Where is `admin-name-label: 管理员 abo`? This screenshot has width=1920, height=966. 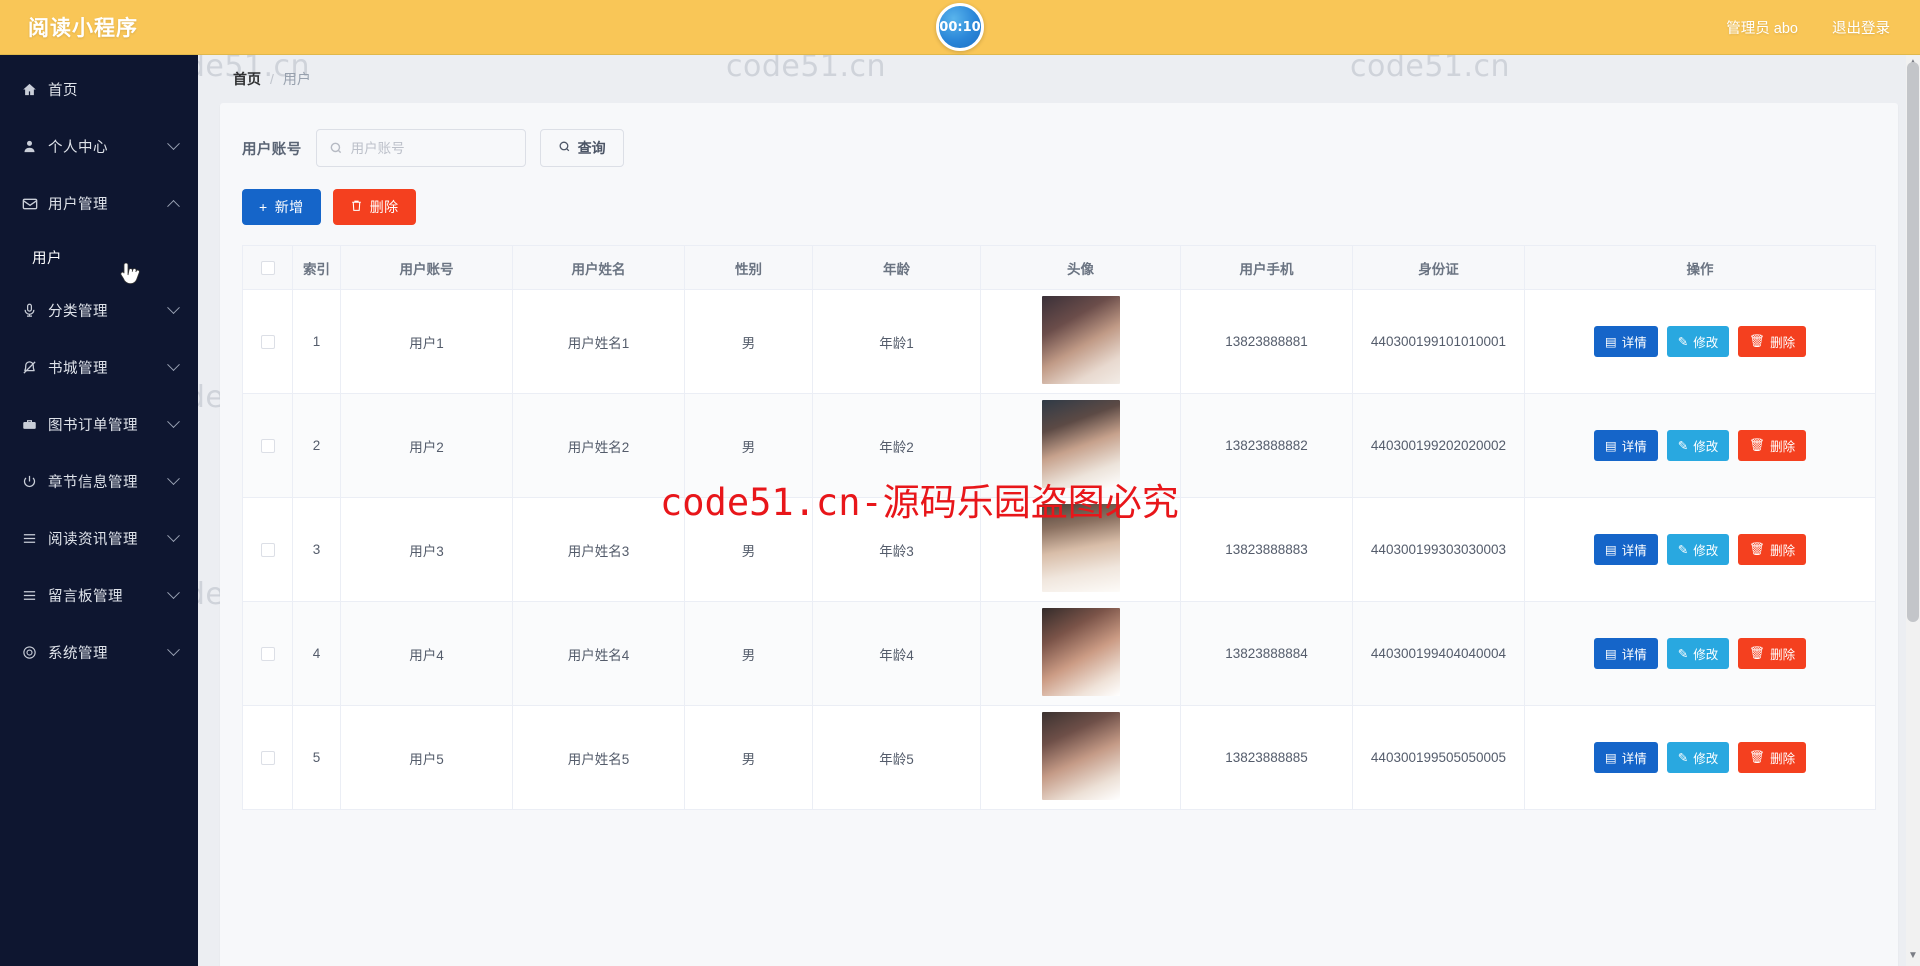 admin-name-label: 管理员 abo is located at coordinates (1762, 27).